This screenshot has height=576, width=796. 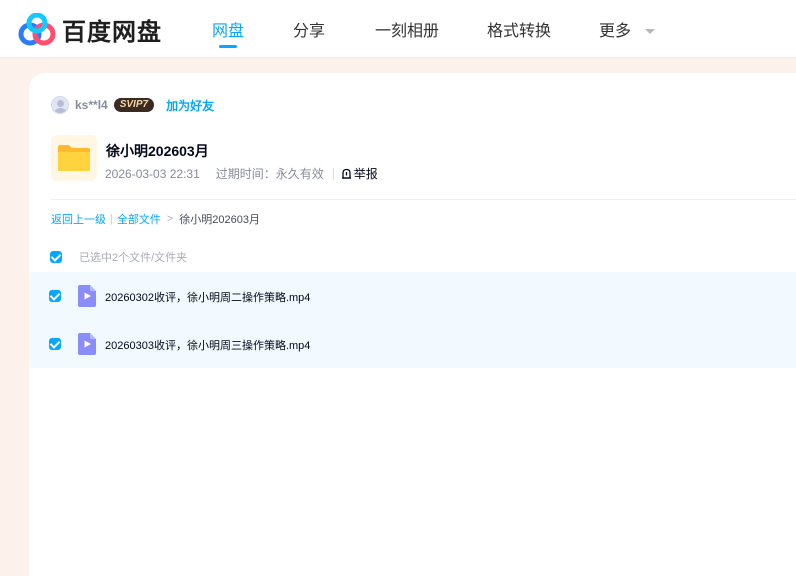 I want to click on nav-item-format-convert: 格式转换, so click(x=519, y=29).